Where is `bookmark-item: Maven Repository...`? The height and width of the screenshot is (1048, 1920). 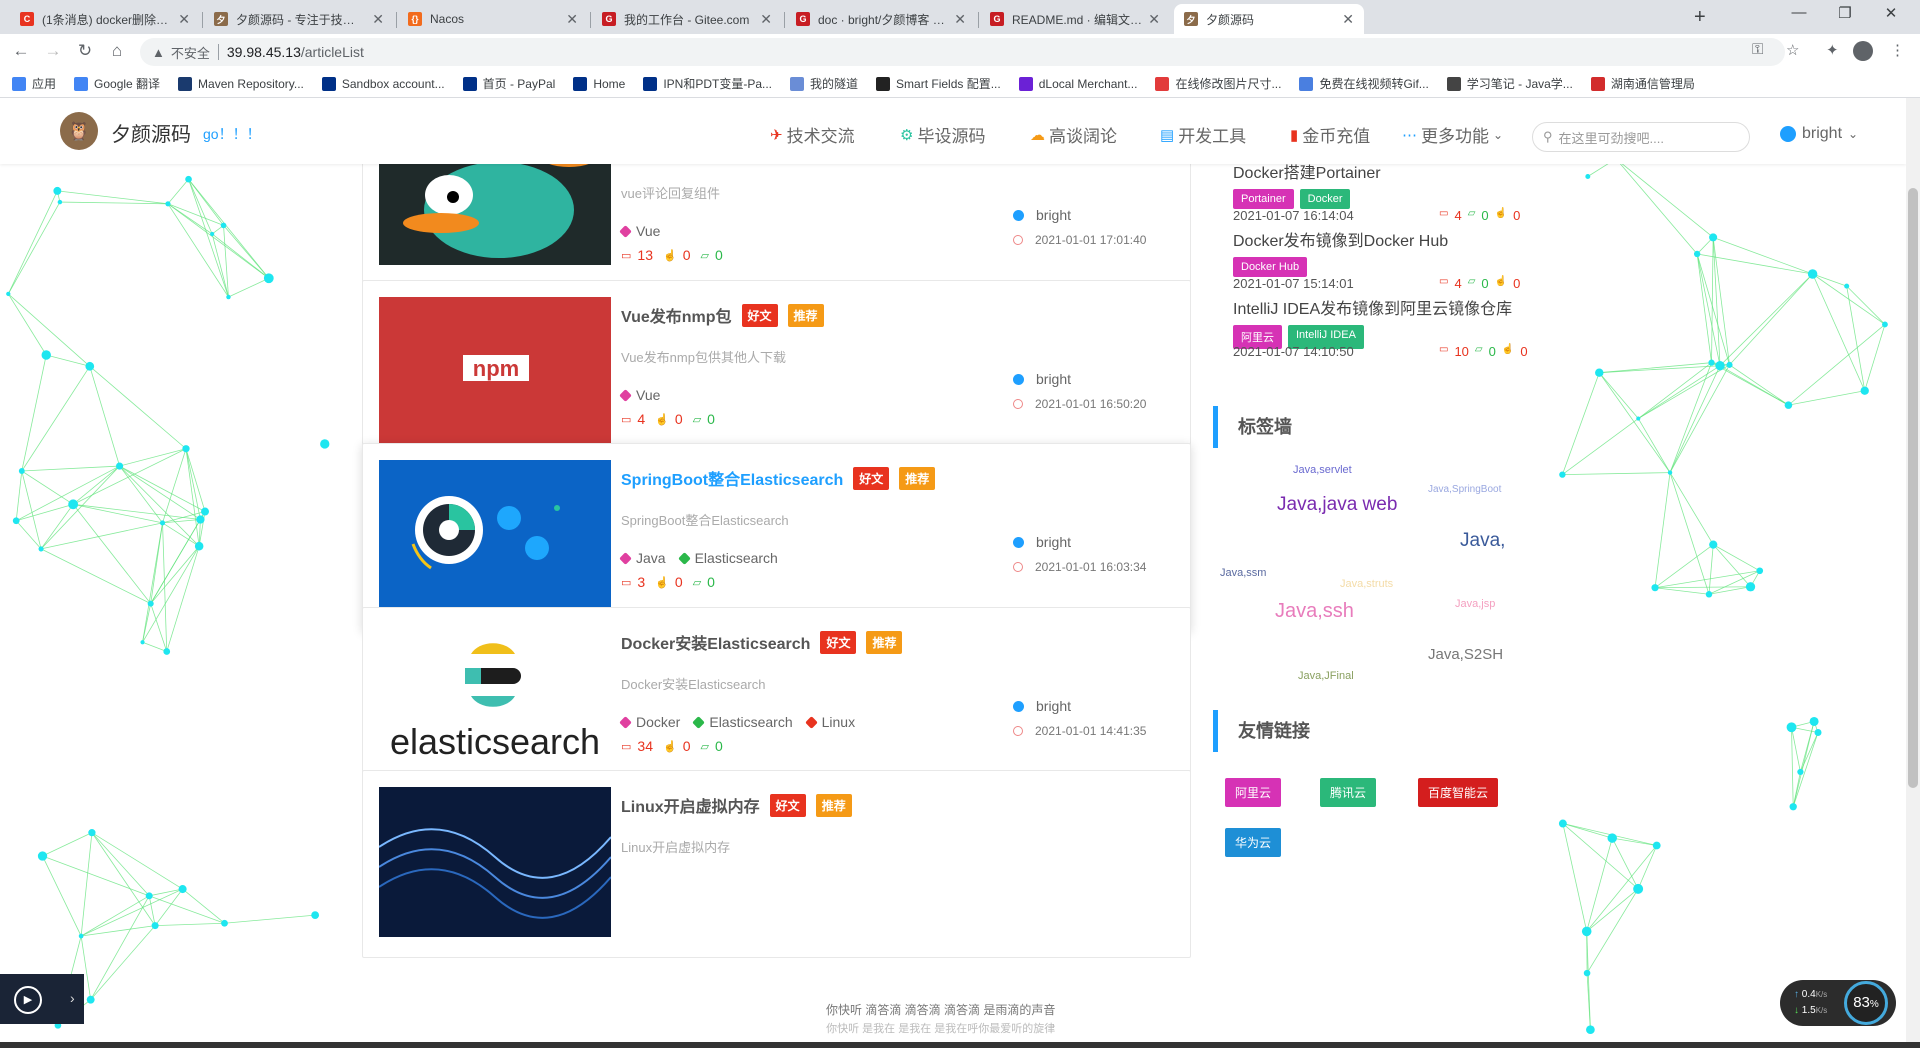 bookmark-item: Maven Repository... is located at coordinates (241, 83).